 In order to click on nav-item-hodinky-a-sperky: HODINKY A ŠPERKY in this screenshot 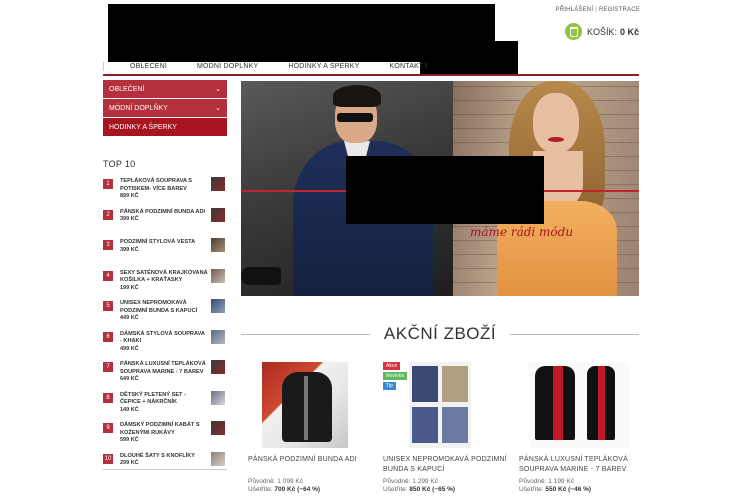, I will do `click(323, 66)`.